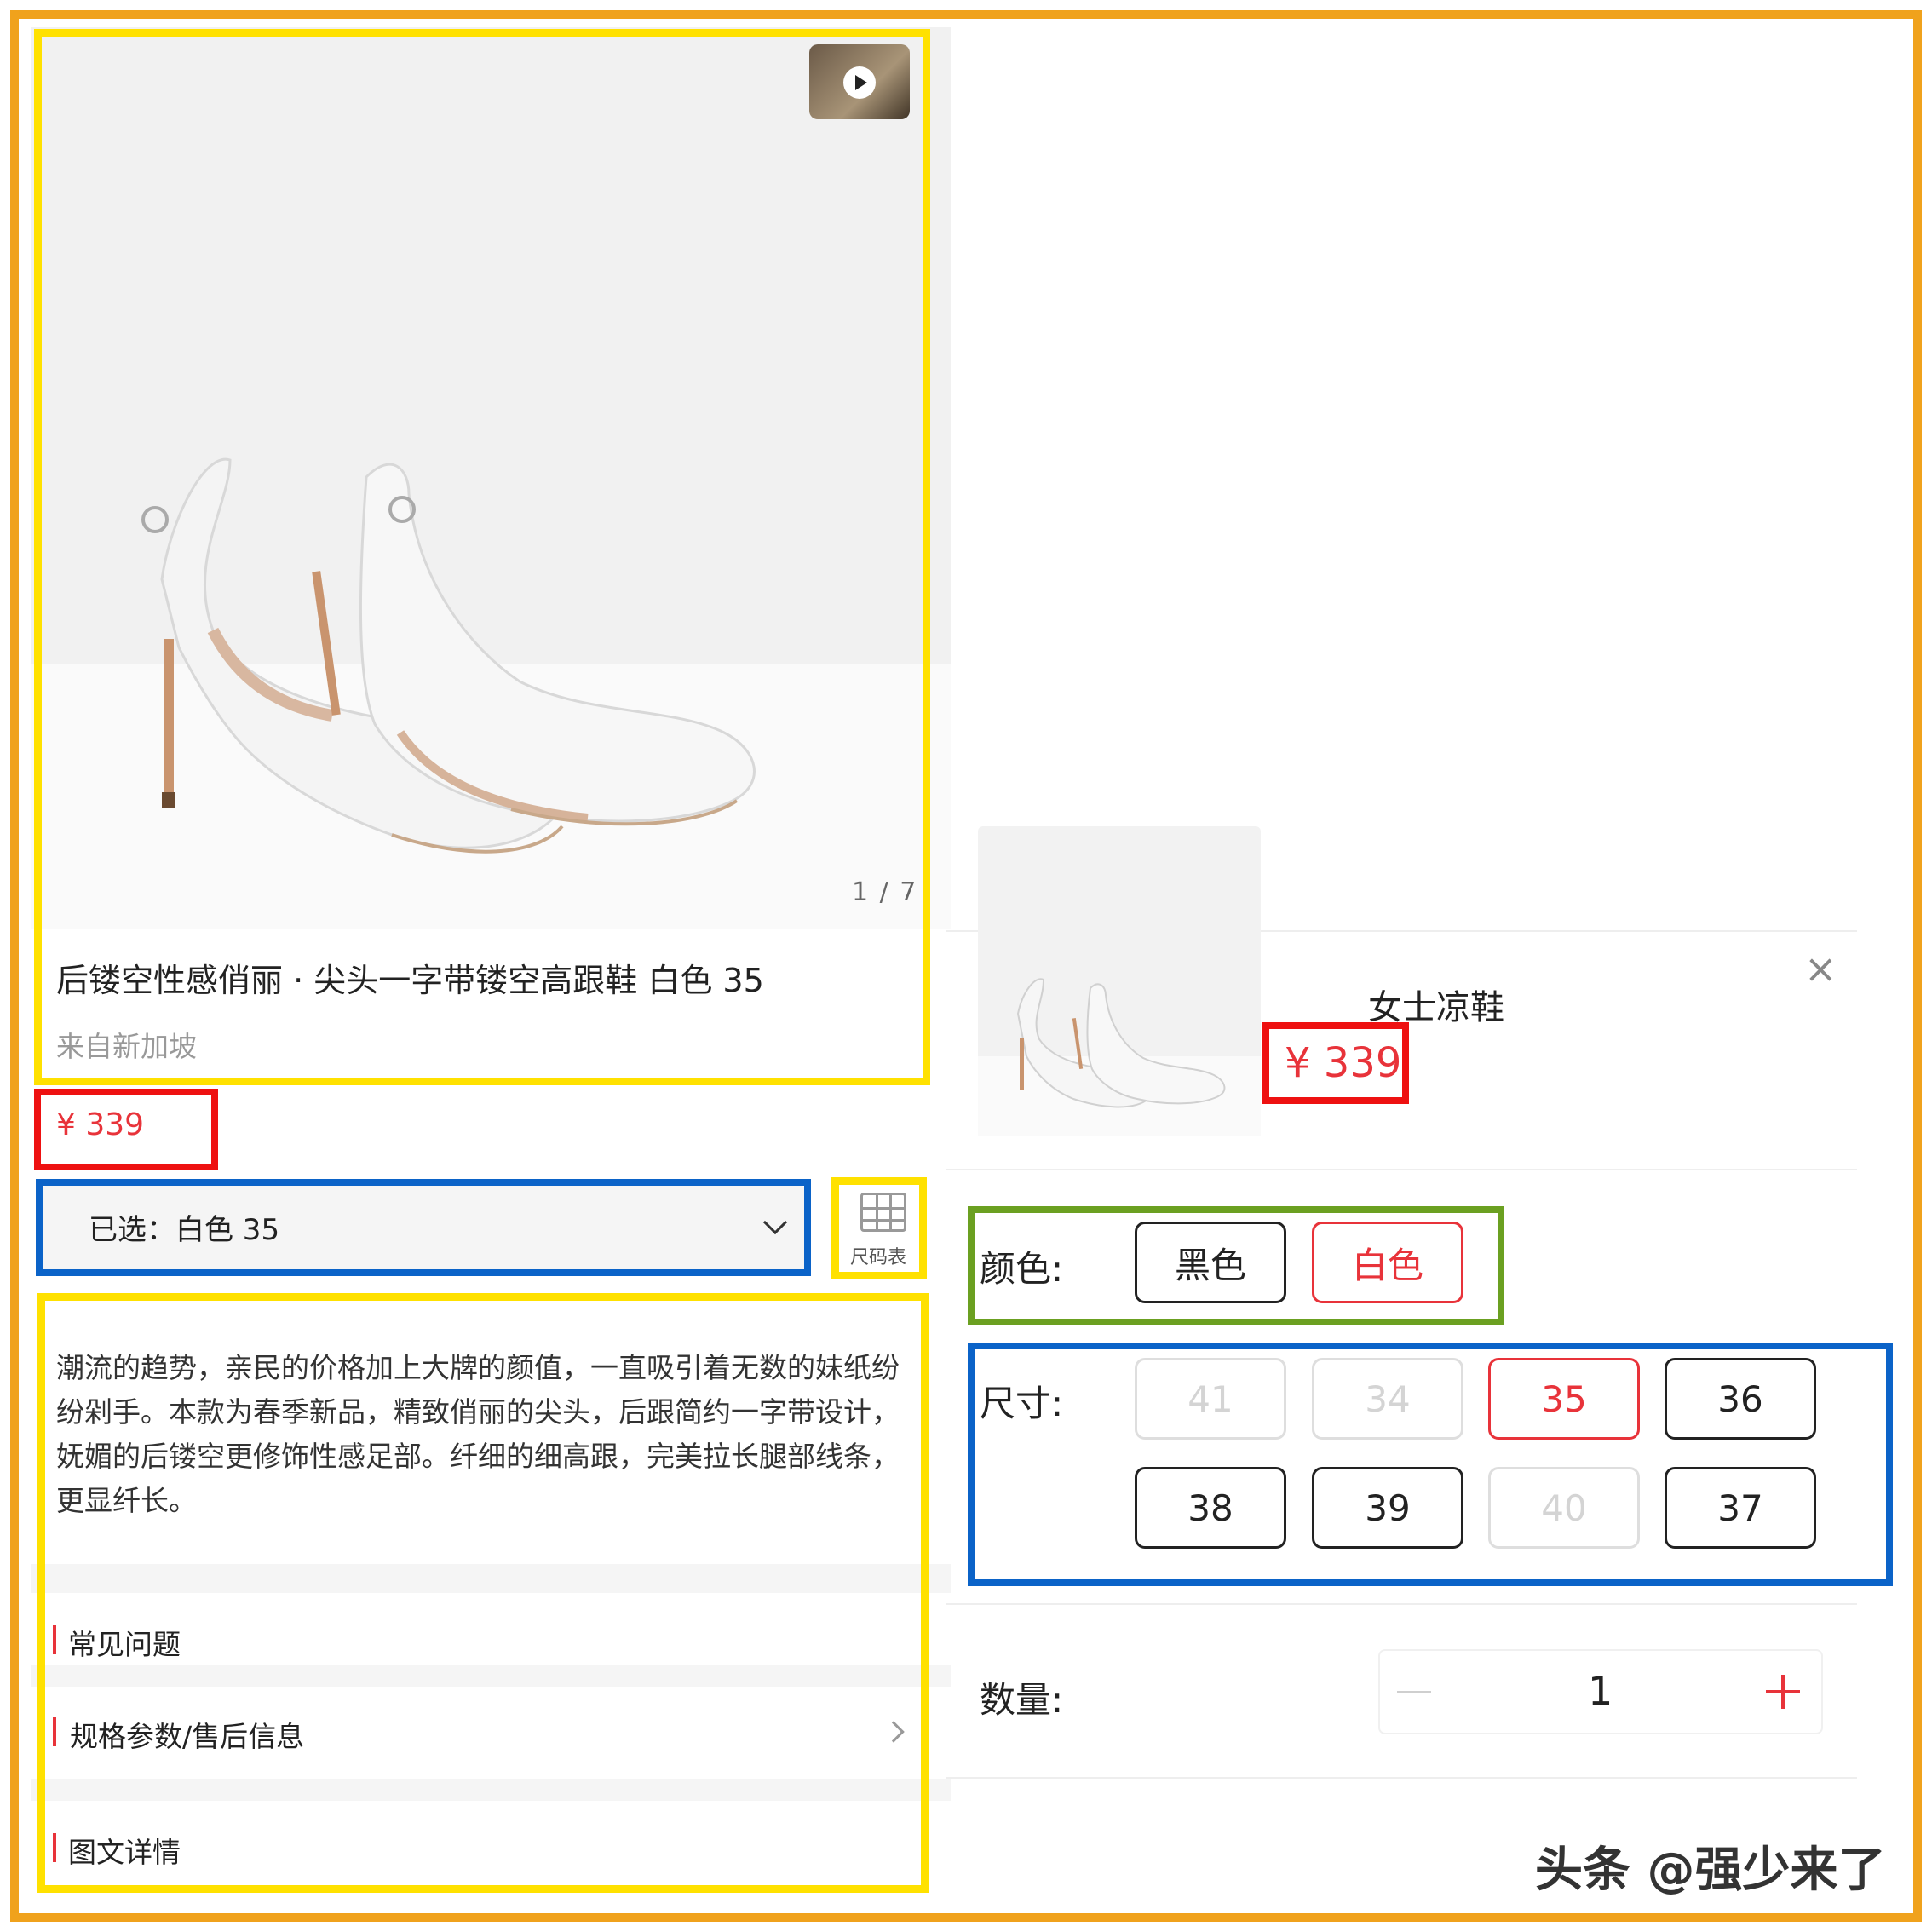 The height and width of the screenshot is (1932, 1932). I want to click on annotation-box-price, so click(126, 1129).